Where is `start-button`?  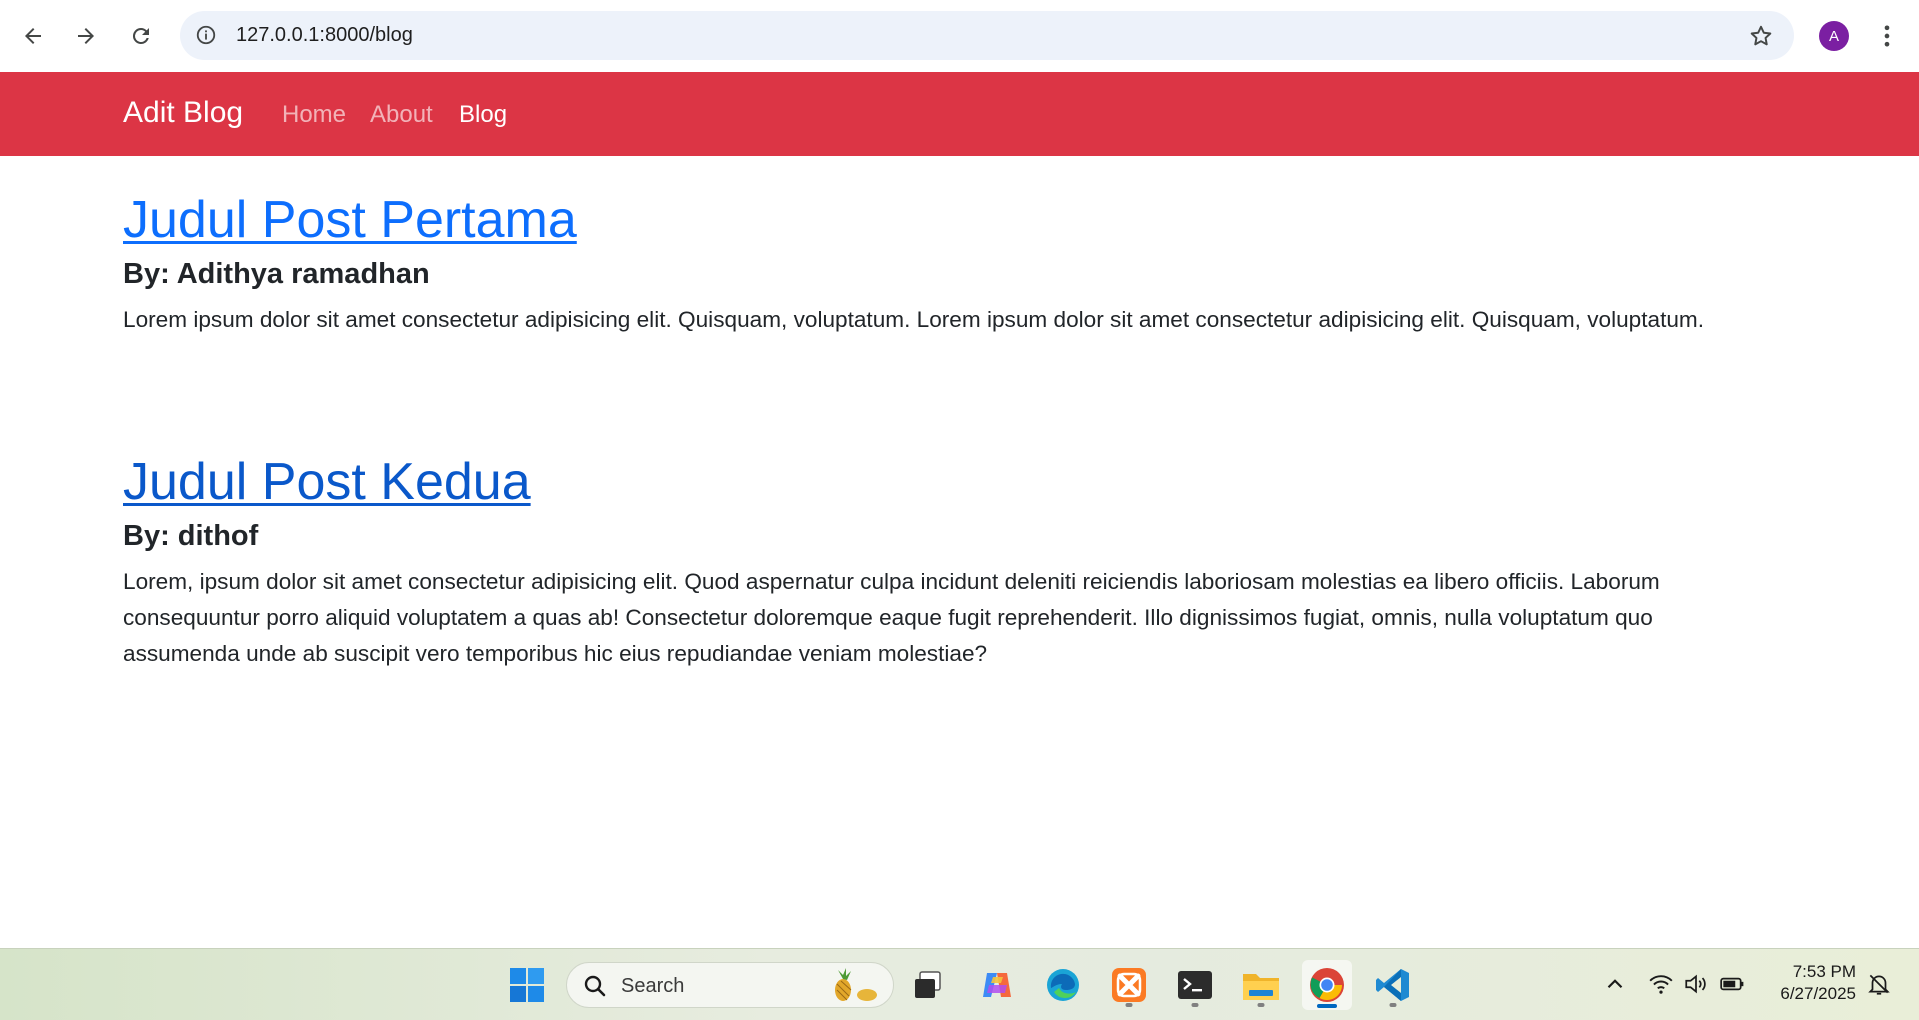 start-button is located at coordinates (527, 985).